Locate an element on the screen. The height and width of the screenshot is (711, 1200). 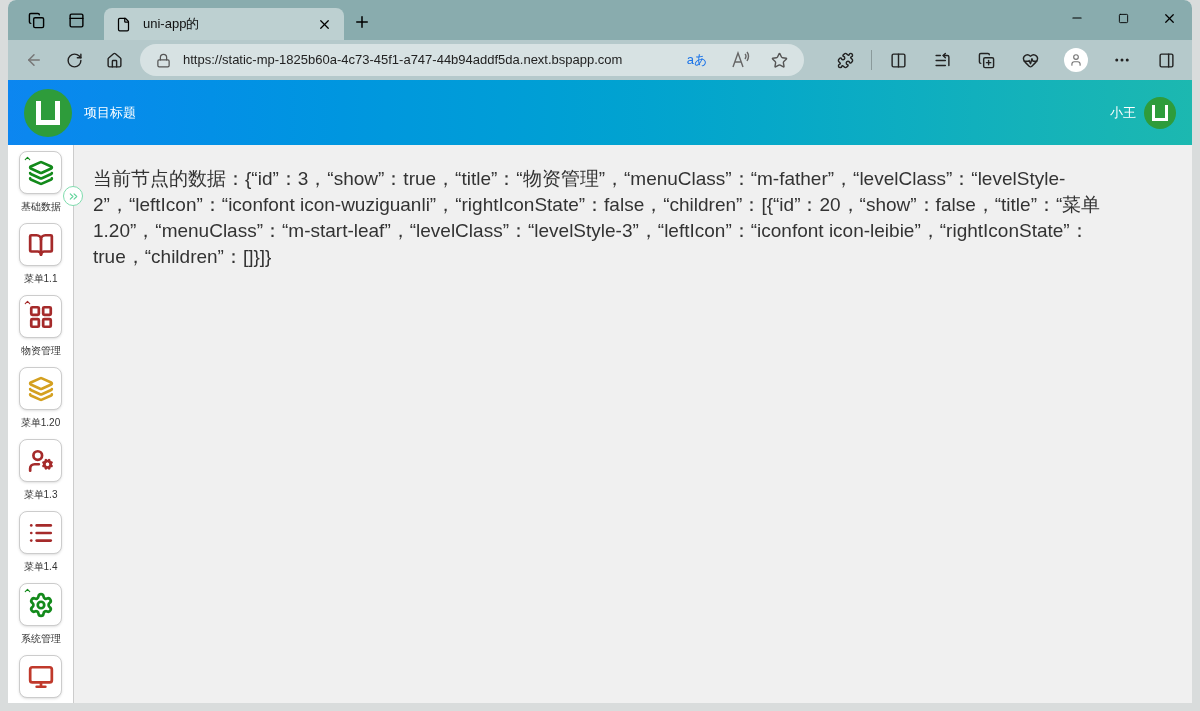
avatar-icon is located at coordinates (1160, 112).